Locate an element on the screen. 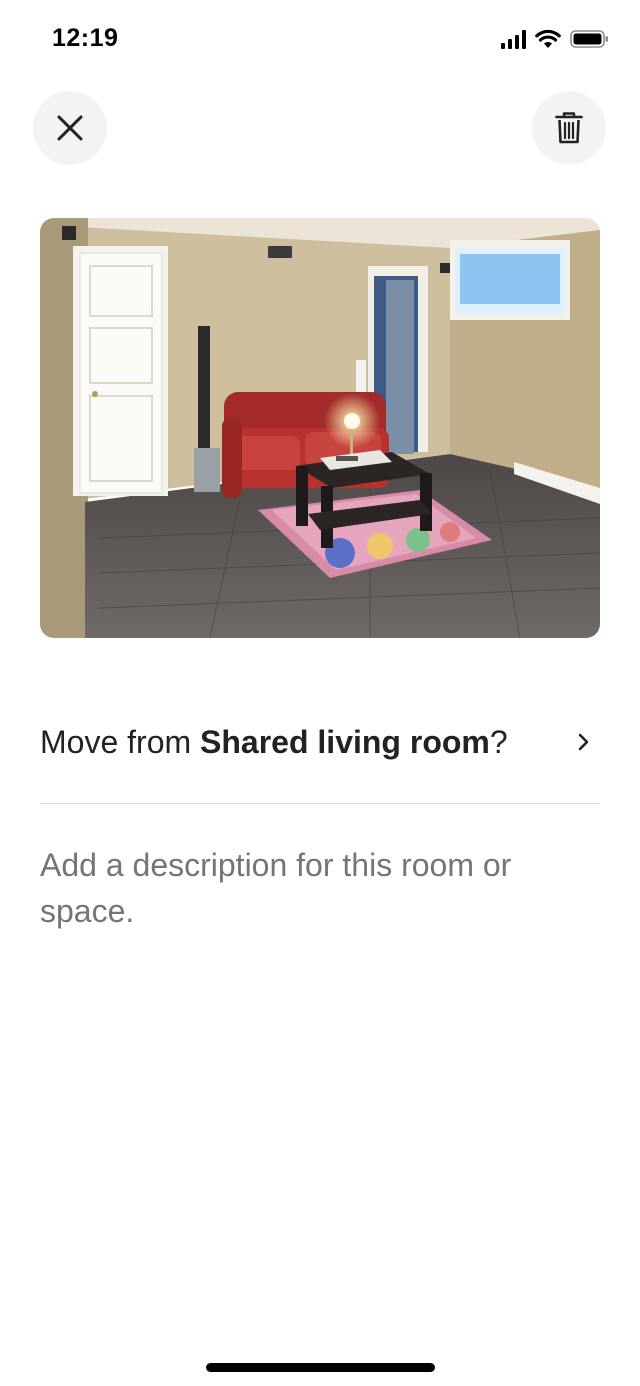  cellular-signal-icon is located at coordinates (513, 39).